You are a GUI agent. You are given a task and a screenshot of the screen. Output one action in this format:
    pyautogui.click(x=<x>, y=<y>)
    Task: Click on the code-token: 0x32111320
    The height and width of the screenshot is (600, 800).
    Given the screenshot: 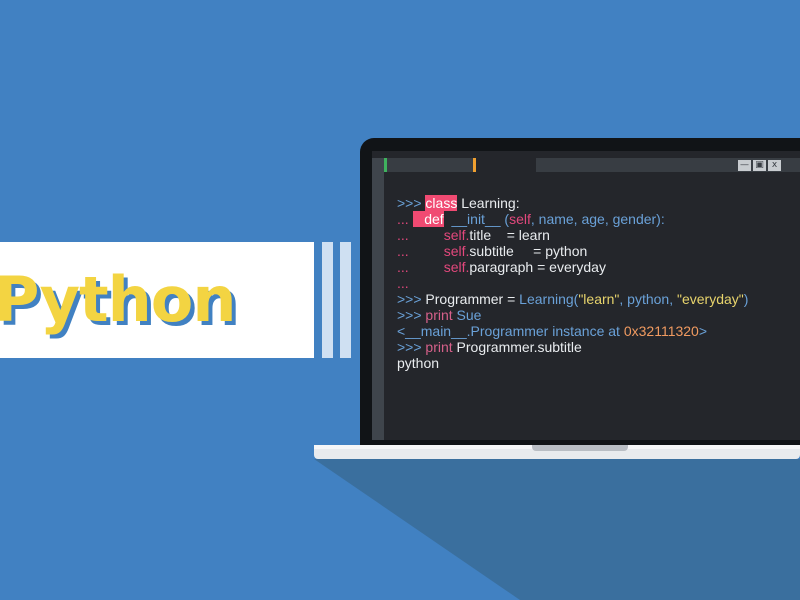 What is the action you would take?
    pyautogui.click(x=661, y=331)
    